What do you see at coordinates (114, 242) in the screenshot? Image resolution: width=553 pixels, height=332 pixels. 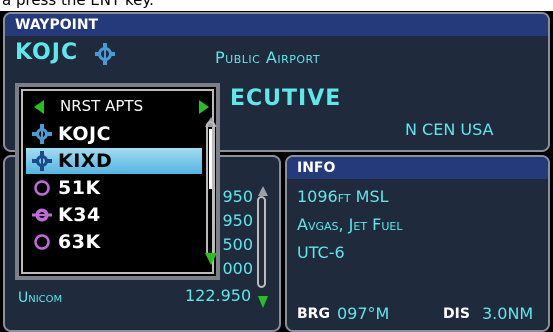 I see `airport-list-item: 63K` at bounding box center [114, 242].